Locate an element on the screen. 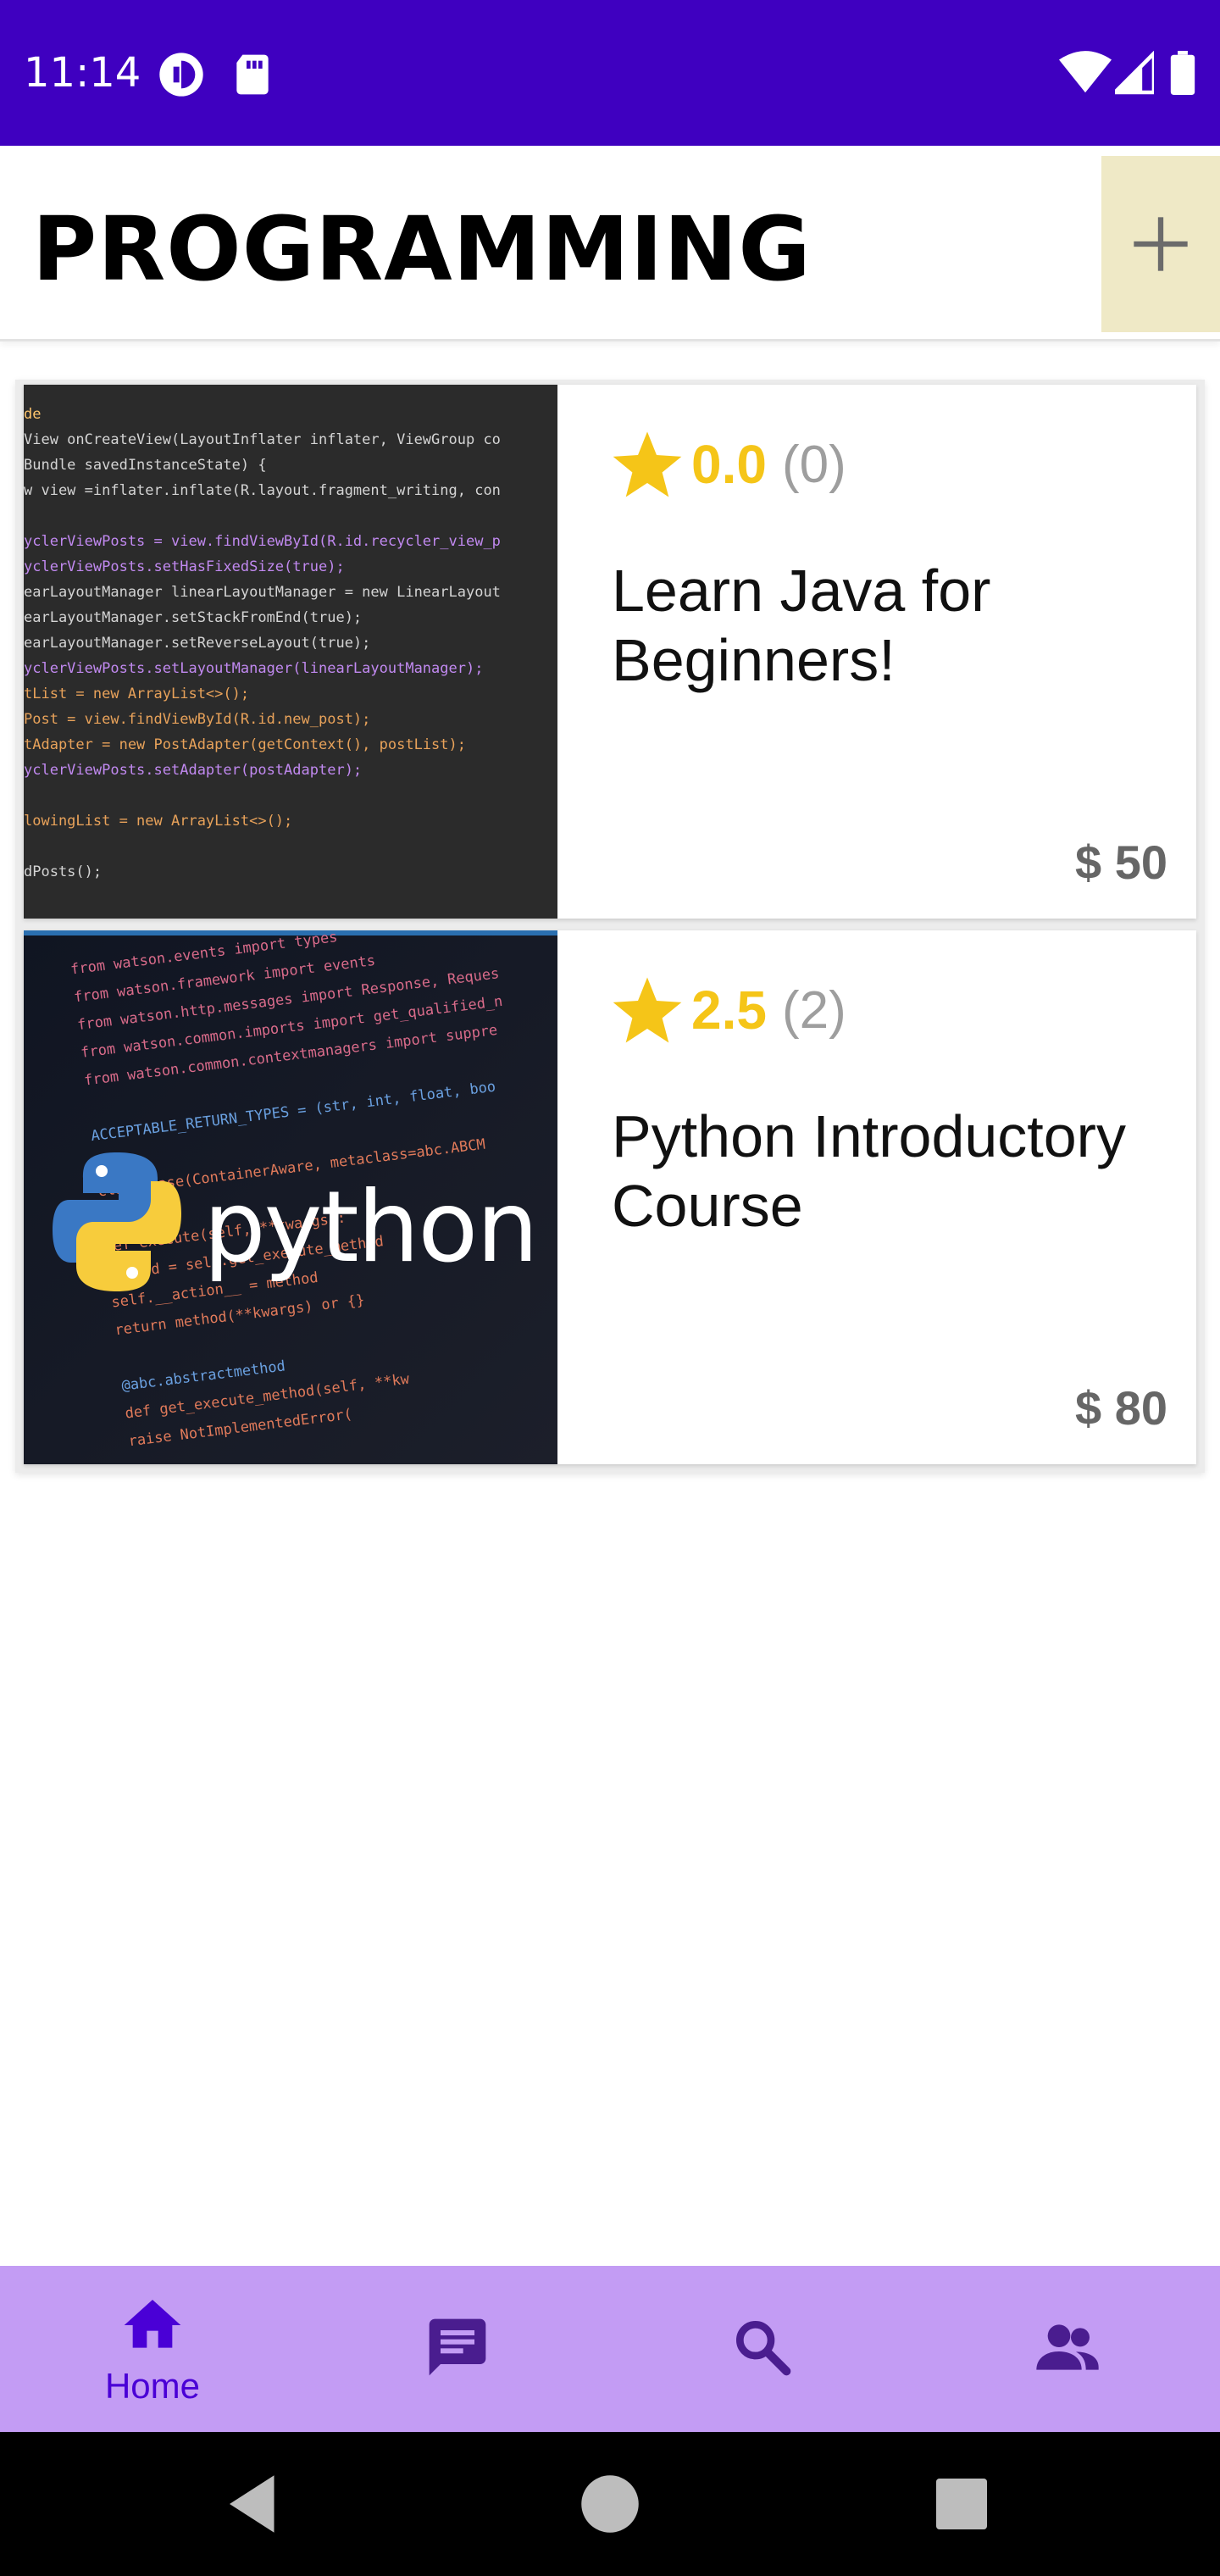 The image size is (1220, 2576). back-icon is located at coordinates (255, 2504).